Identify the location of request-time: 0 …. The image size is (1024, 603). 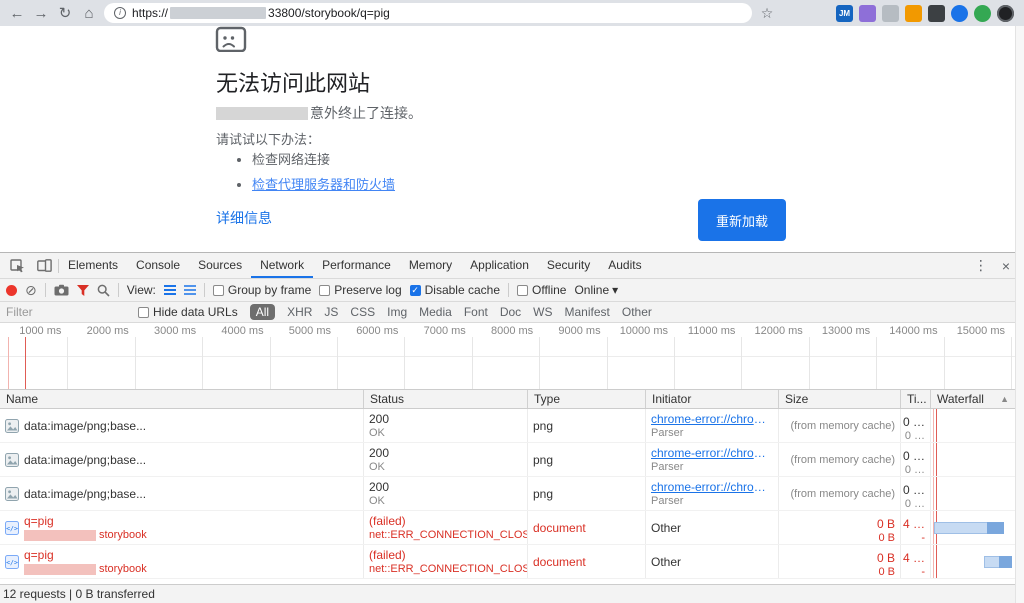
(913, 456).